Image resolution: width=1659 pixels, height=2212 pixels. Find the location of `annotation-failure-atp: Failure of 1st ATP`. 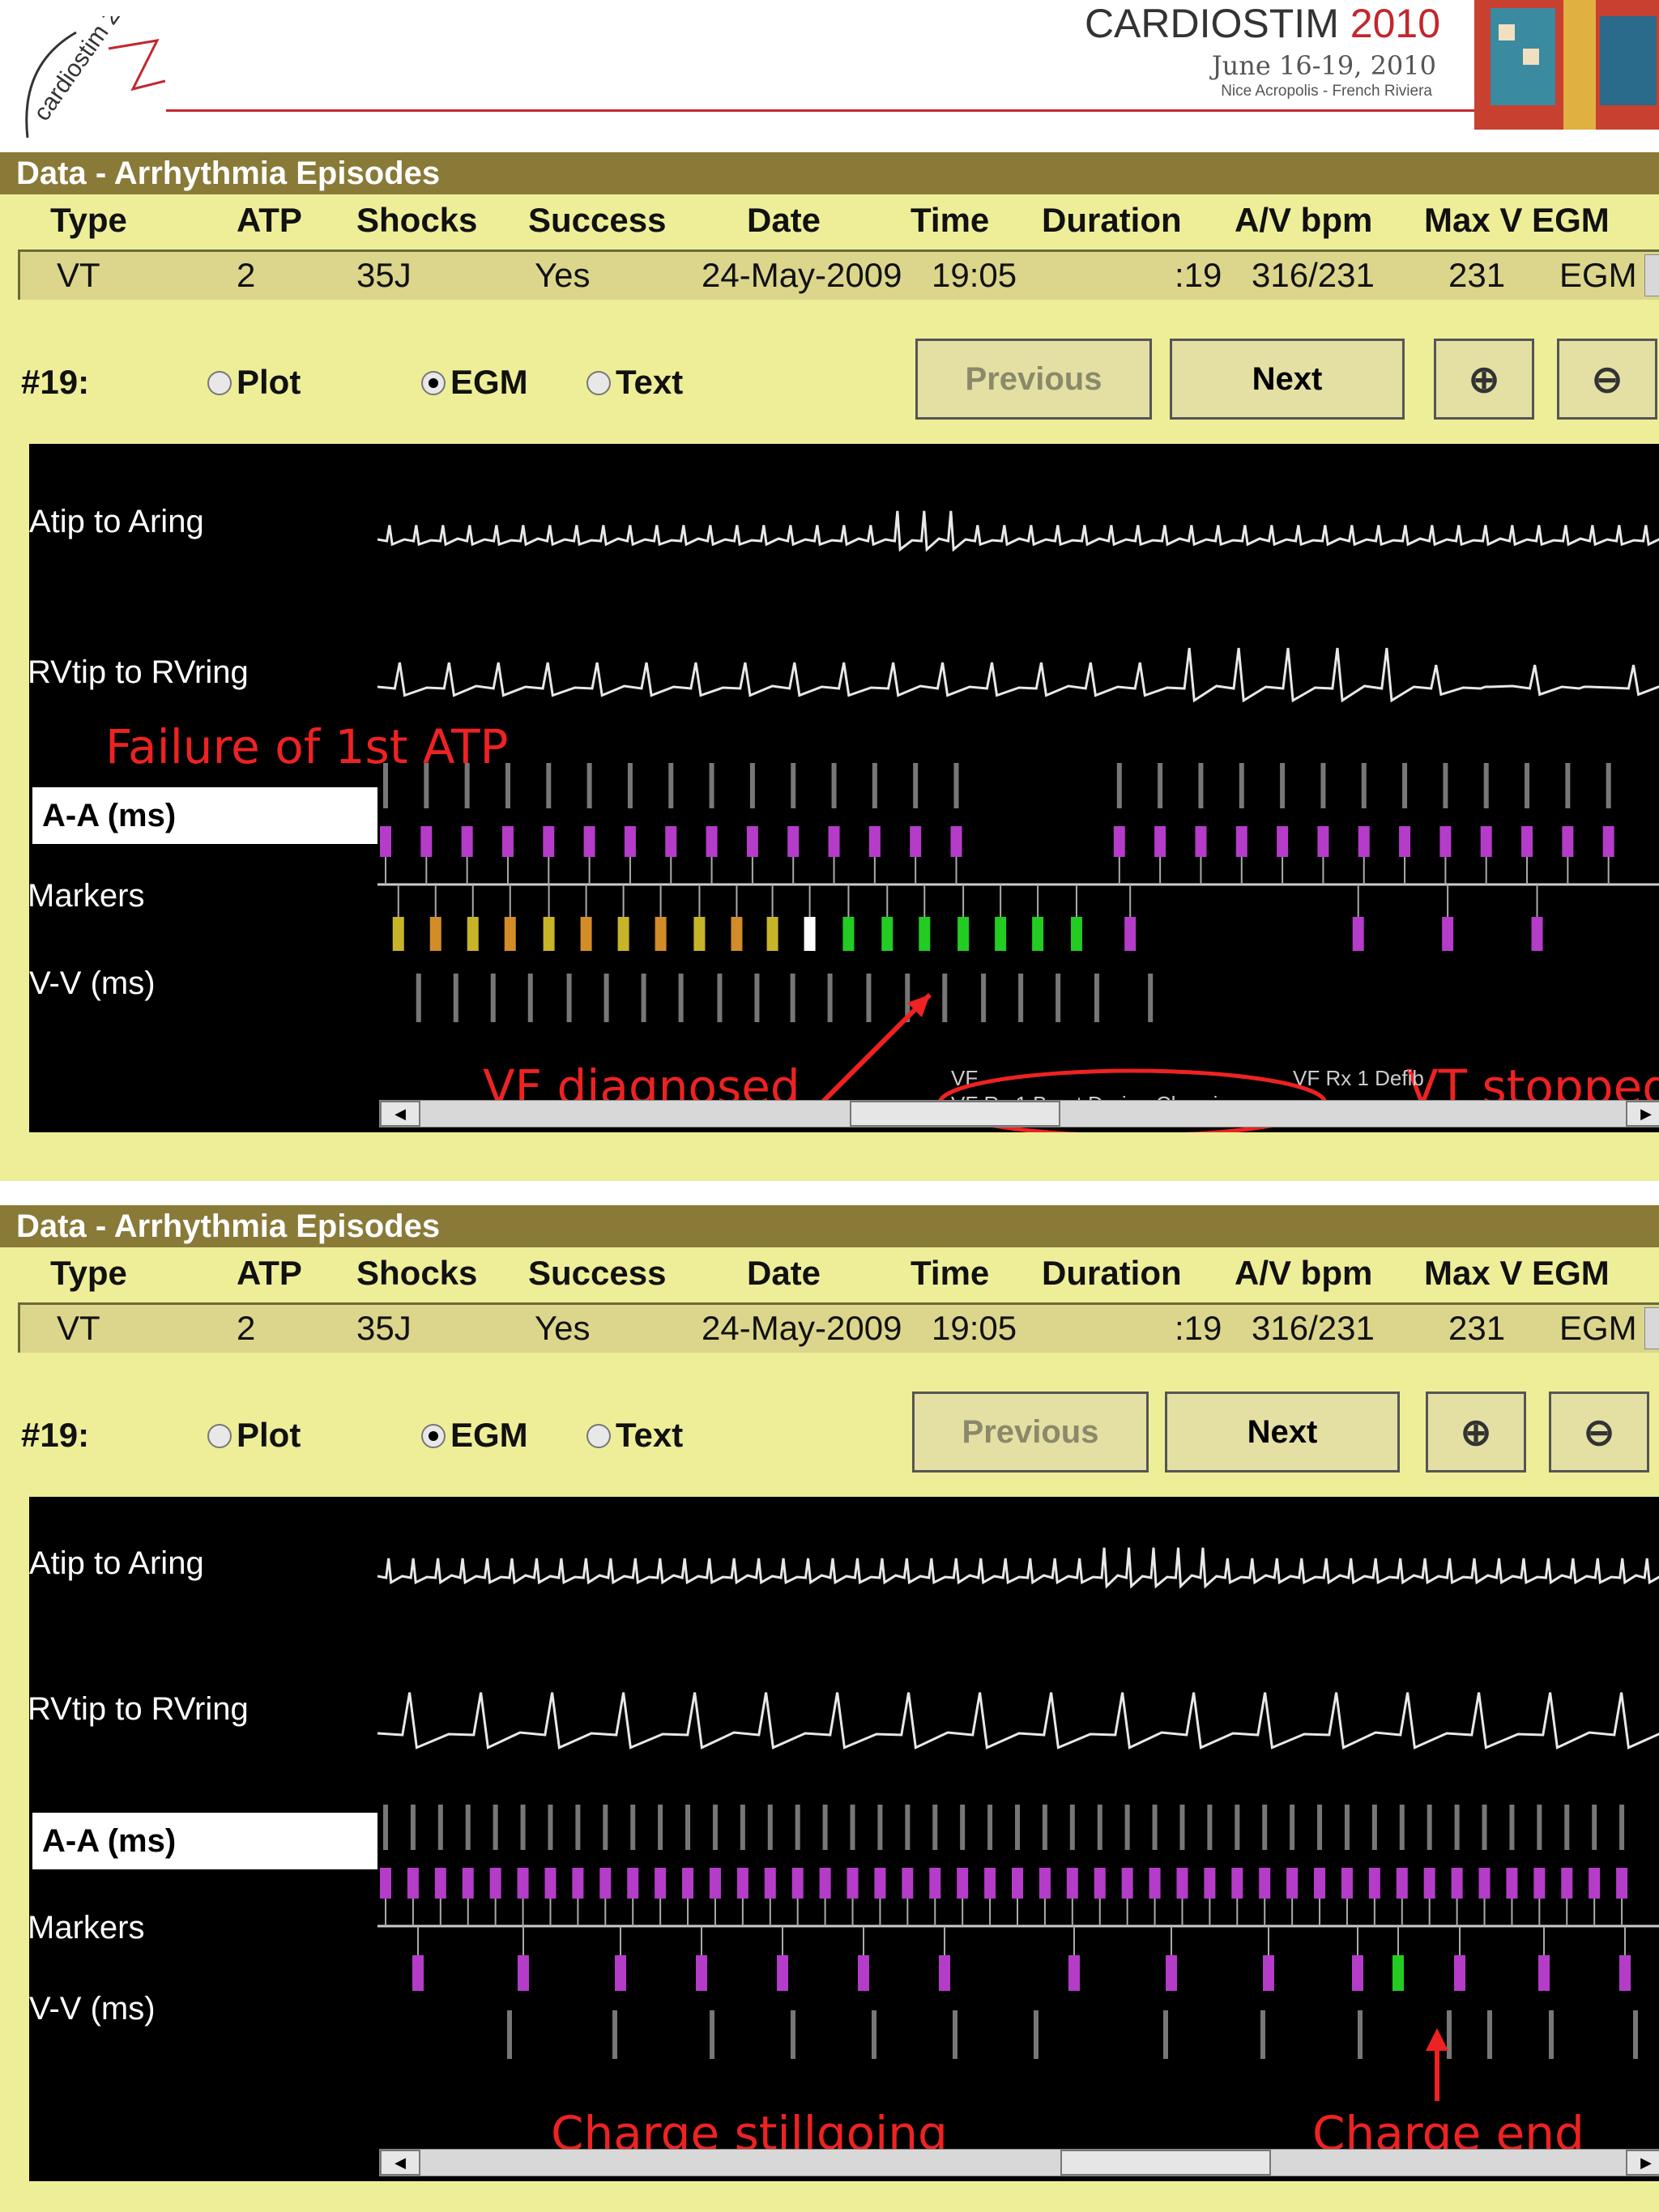

annotation-failure-atp: Failure of 1st ATP is located at coordinates (307, 746).